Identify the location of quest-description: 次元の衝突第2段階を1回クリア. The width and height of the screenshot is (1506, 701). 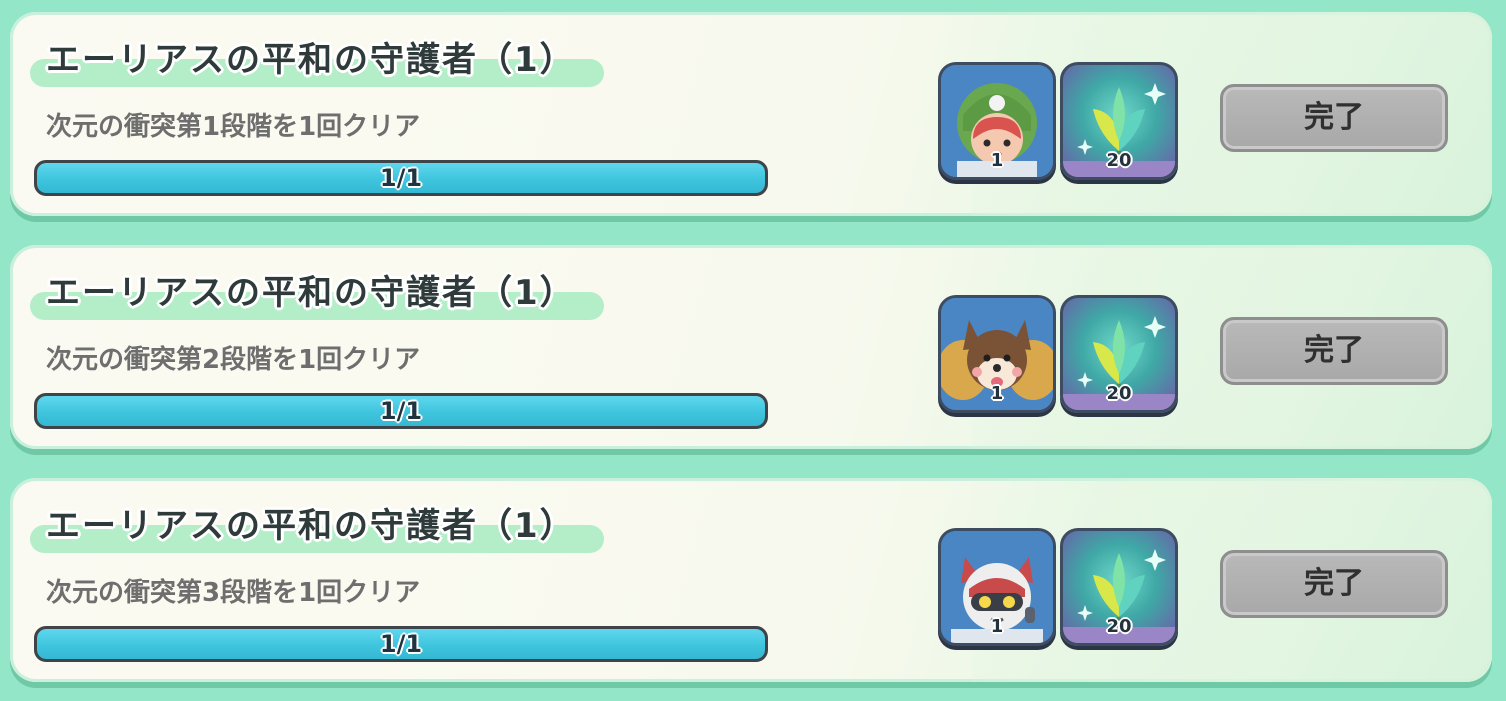
(233, 360).